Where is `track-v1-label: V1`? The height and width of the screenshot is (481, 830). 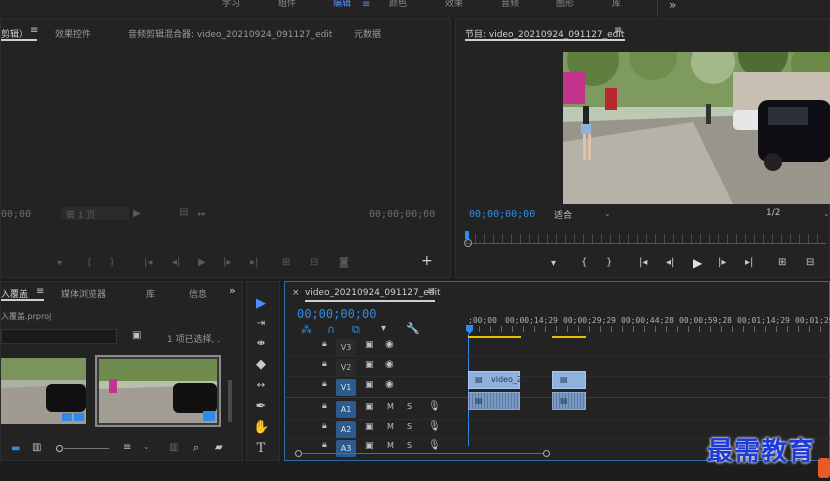 track-v1-label: V1 is located at coordinates (346, 387).